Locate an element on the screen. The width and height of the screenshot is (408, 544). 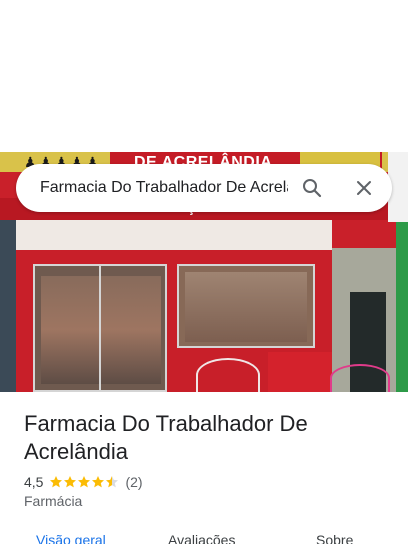
rating-value: 4,5 is located at coordinates (34, 482).